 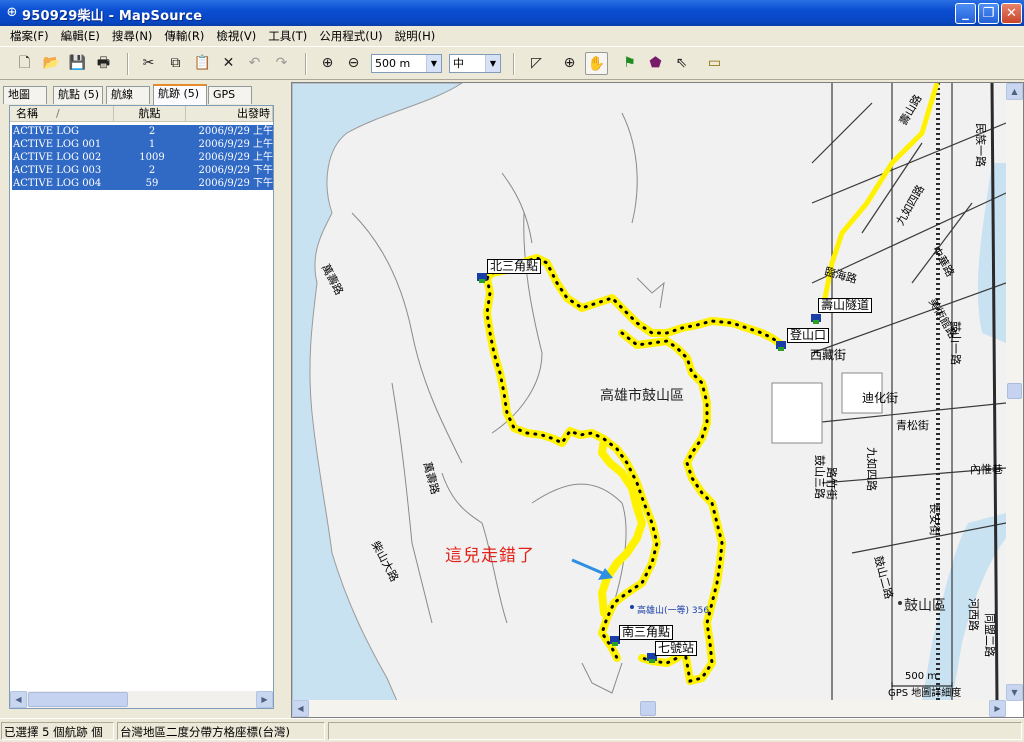 What do you see at coordinates (965, 13) in the screenshot?
I see `minimize-button: _` at bounding box center [965, 13].